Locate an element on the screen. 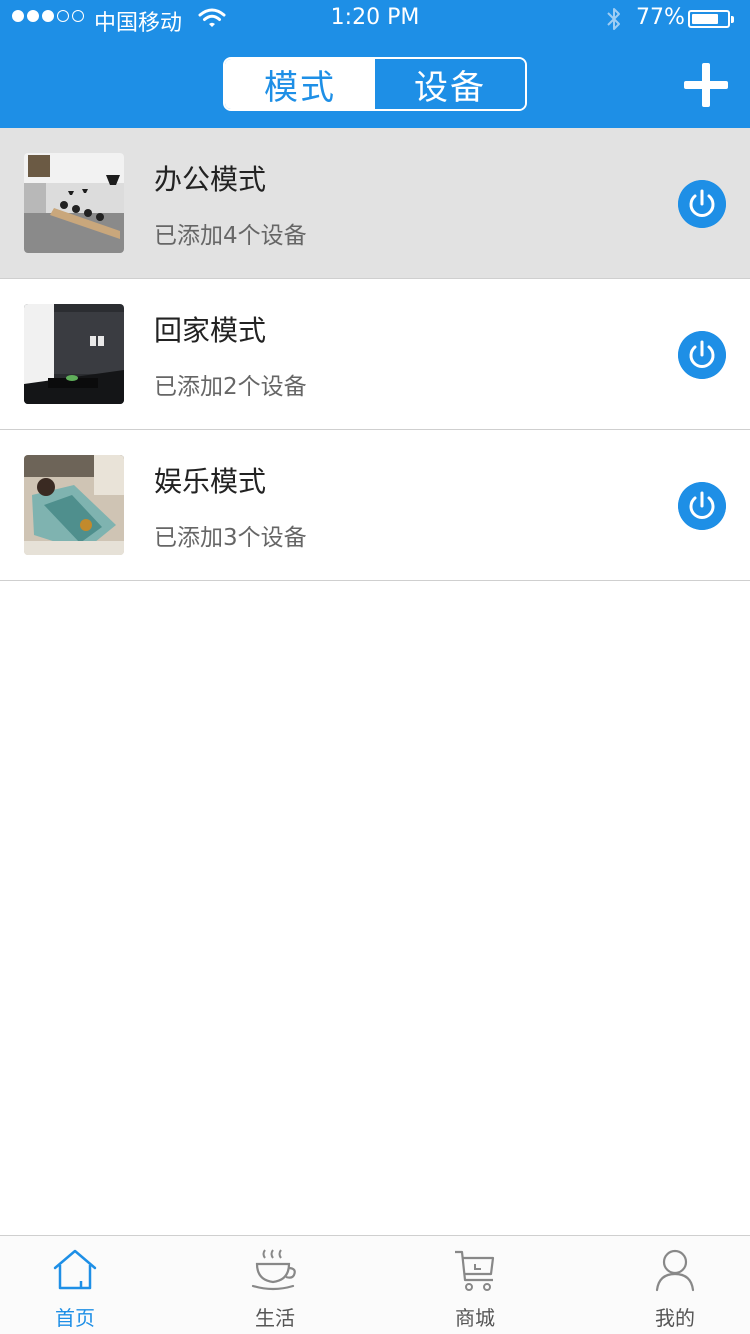 The image size is (750, 1334). user-icon is located at coordinates (675, 1270).